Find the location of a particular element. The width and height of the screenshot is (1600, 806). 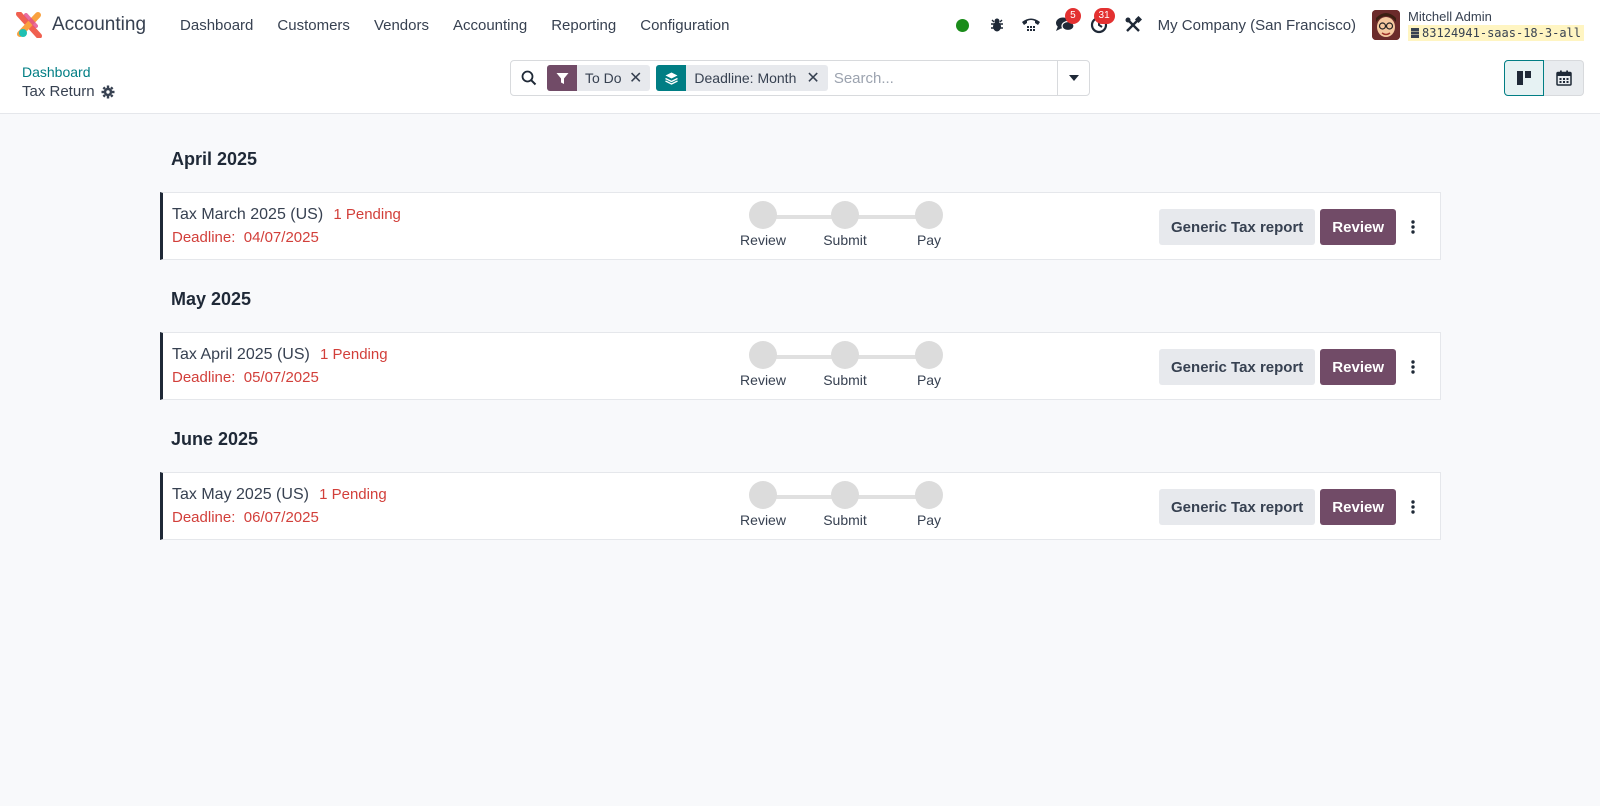

database-name: 83124941-saas-18-3-all is located at coordinates (1496, 33).